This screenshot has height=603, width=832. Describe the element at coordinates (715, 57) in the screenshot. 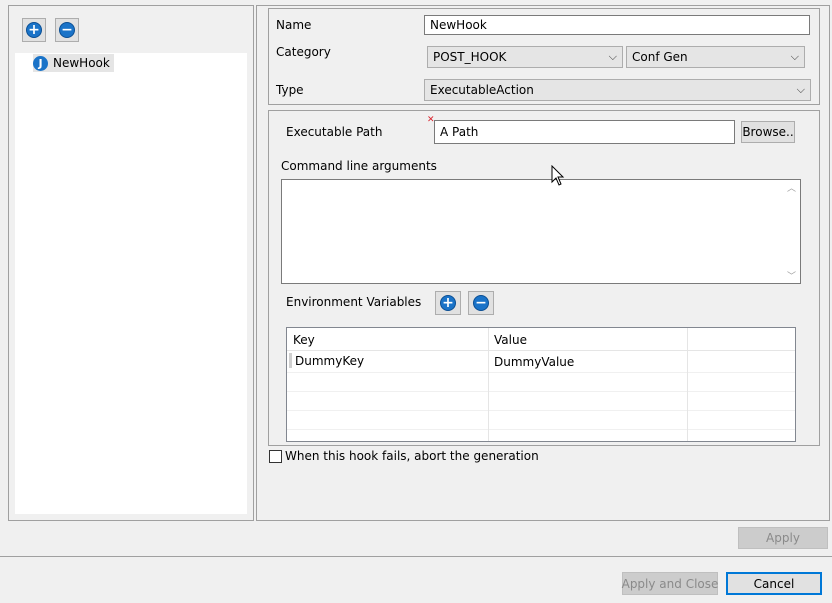

I see `subcategory-select: Conf Gen ⌵` at that location.